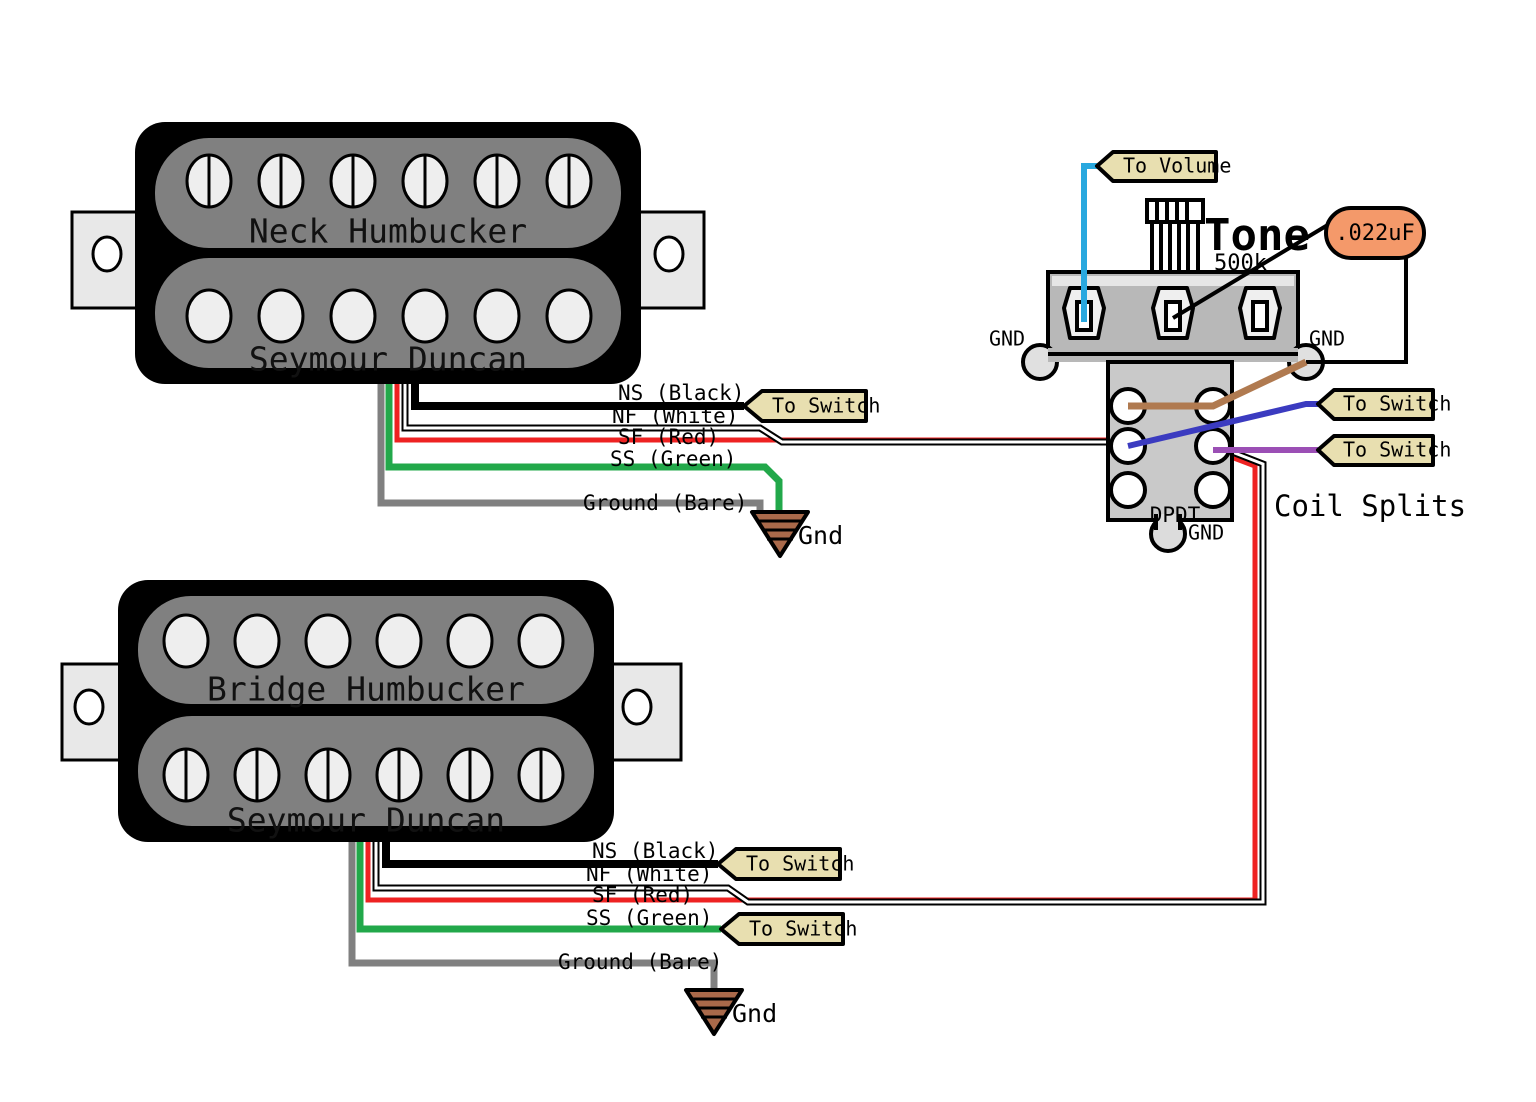 Image resolution: width=1536 pixels, height=1102 pixels. Describe the element at coordinates (107, 254) in the screenshot. I see `pickup-neck-mount-left-hole` at that location.